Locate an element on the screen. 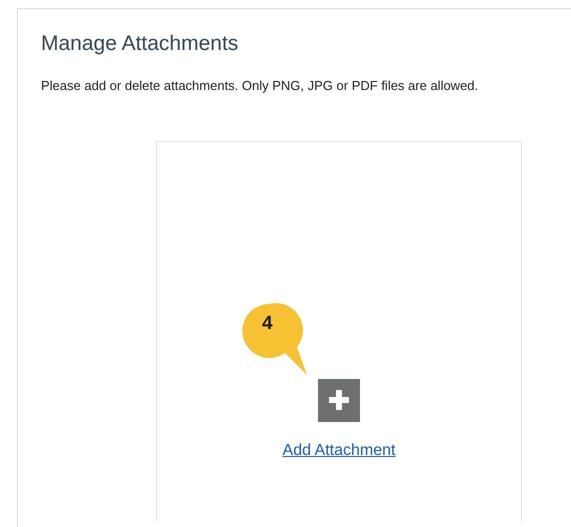 This screenshot has width=571, height=527. plus-icon is located at coordinates (339, 400).